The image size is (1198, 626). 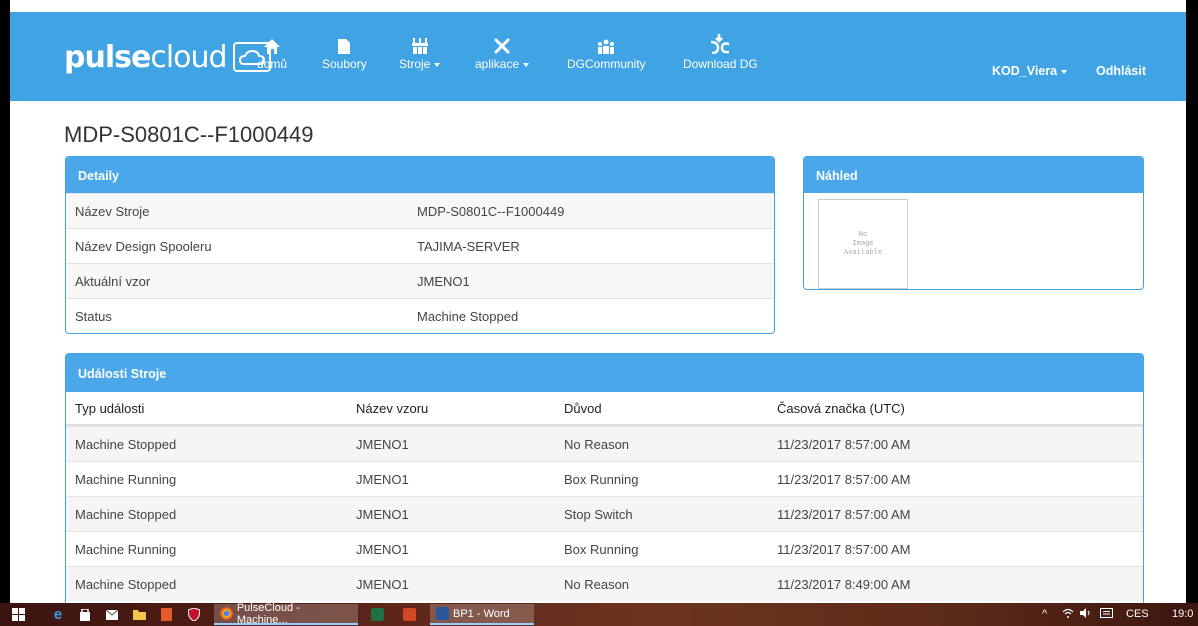 What do you see at coordinates (272, 43) in the screenshot?
I see `home-icon` at bounding box center [272, 43].